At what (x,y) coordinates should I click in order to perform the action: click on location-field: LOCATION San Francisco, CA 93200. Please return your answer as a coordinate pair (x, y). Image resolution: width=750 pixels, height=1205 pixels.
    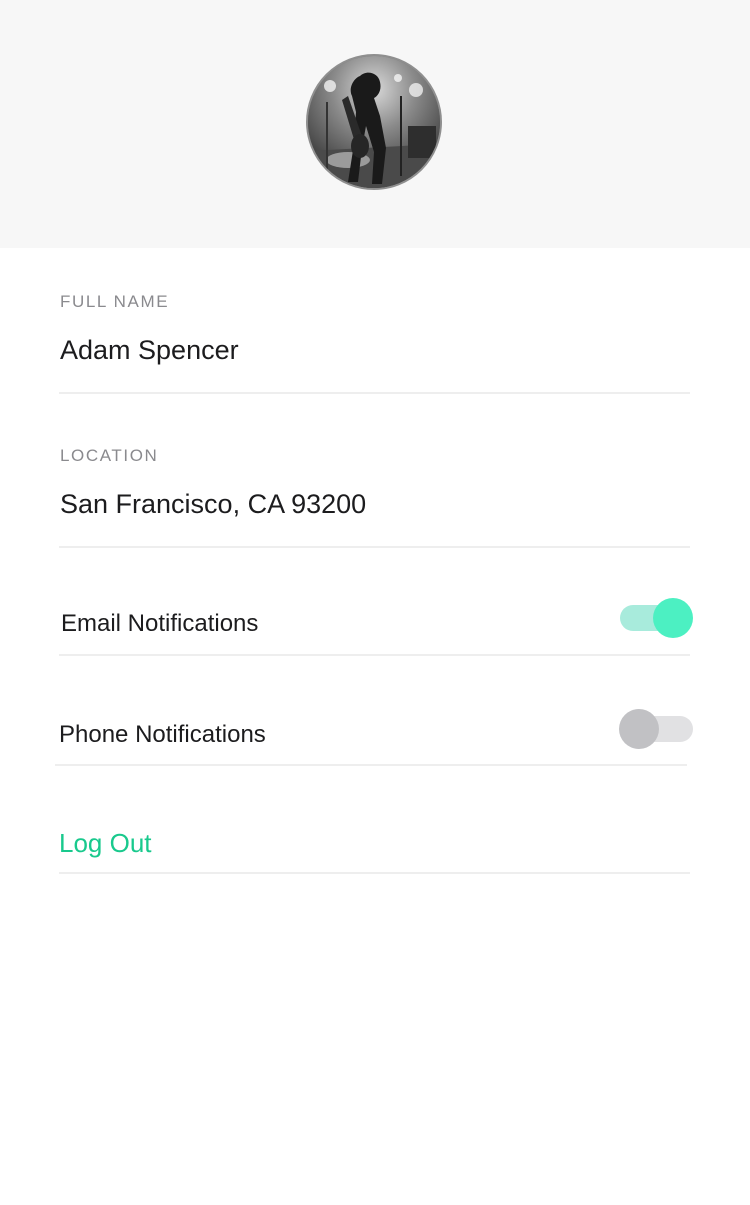
    Looking at the image, I should click on (375, 497).